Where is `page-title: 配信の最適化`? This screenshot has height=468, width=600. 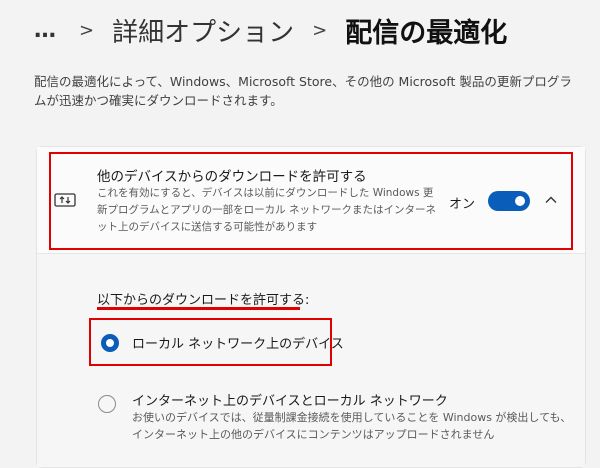
page-title: 配信の最適化 is located at coordinates (426, 33).